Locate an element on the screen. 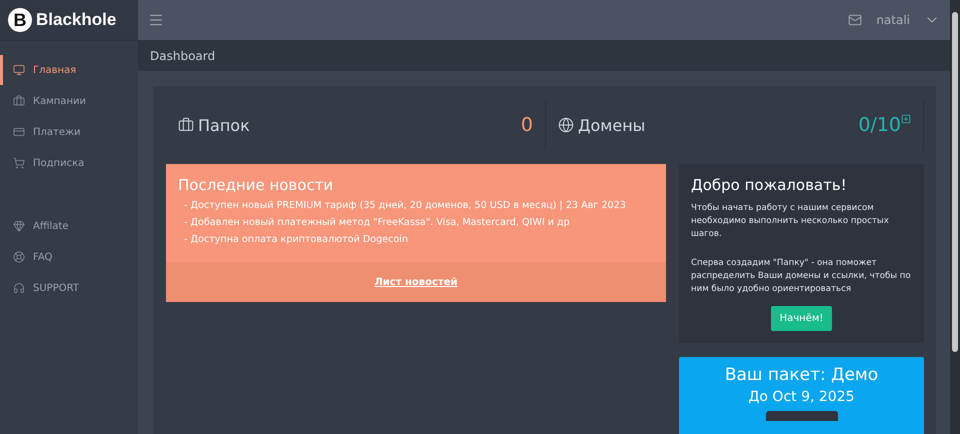  sidebar-item: Кампании is located at coordinates (69, 101).